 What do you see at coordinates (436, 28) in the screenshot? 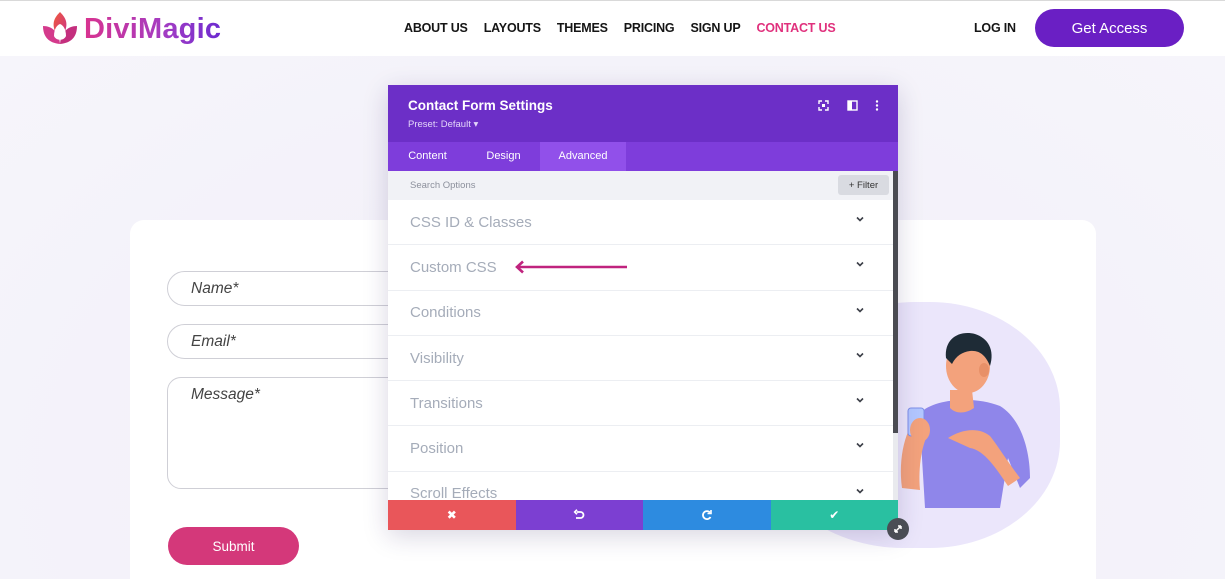
I see `nav-about-us: ABOUT US` at bounding box center [436, 28].